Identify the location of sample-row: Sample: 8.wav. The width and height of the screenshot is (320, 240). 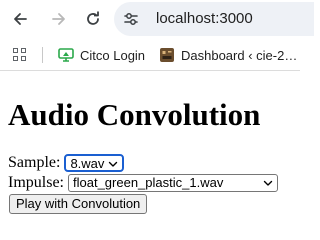
(66, 163).